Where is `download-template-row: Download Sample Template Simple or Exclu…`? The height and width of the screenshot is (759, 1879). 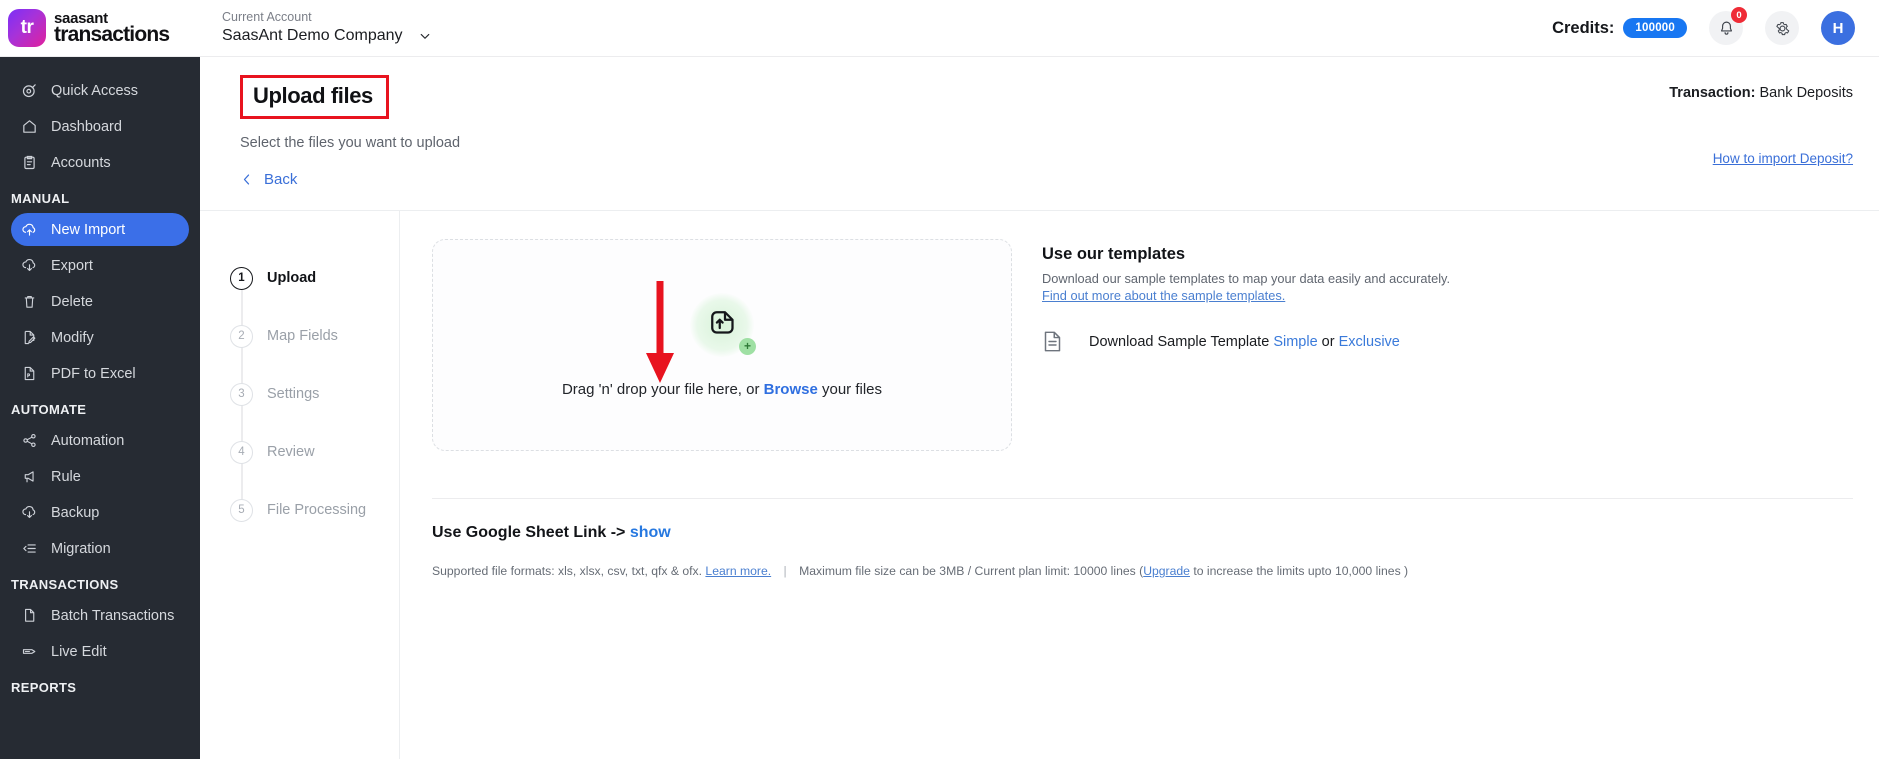 download-template-row: Download Sample Template Simple or Exclu… is located at coordinates (1246, 341).